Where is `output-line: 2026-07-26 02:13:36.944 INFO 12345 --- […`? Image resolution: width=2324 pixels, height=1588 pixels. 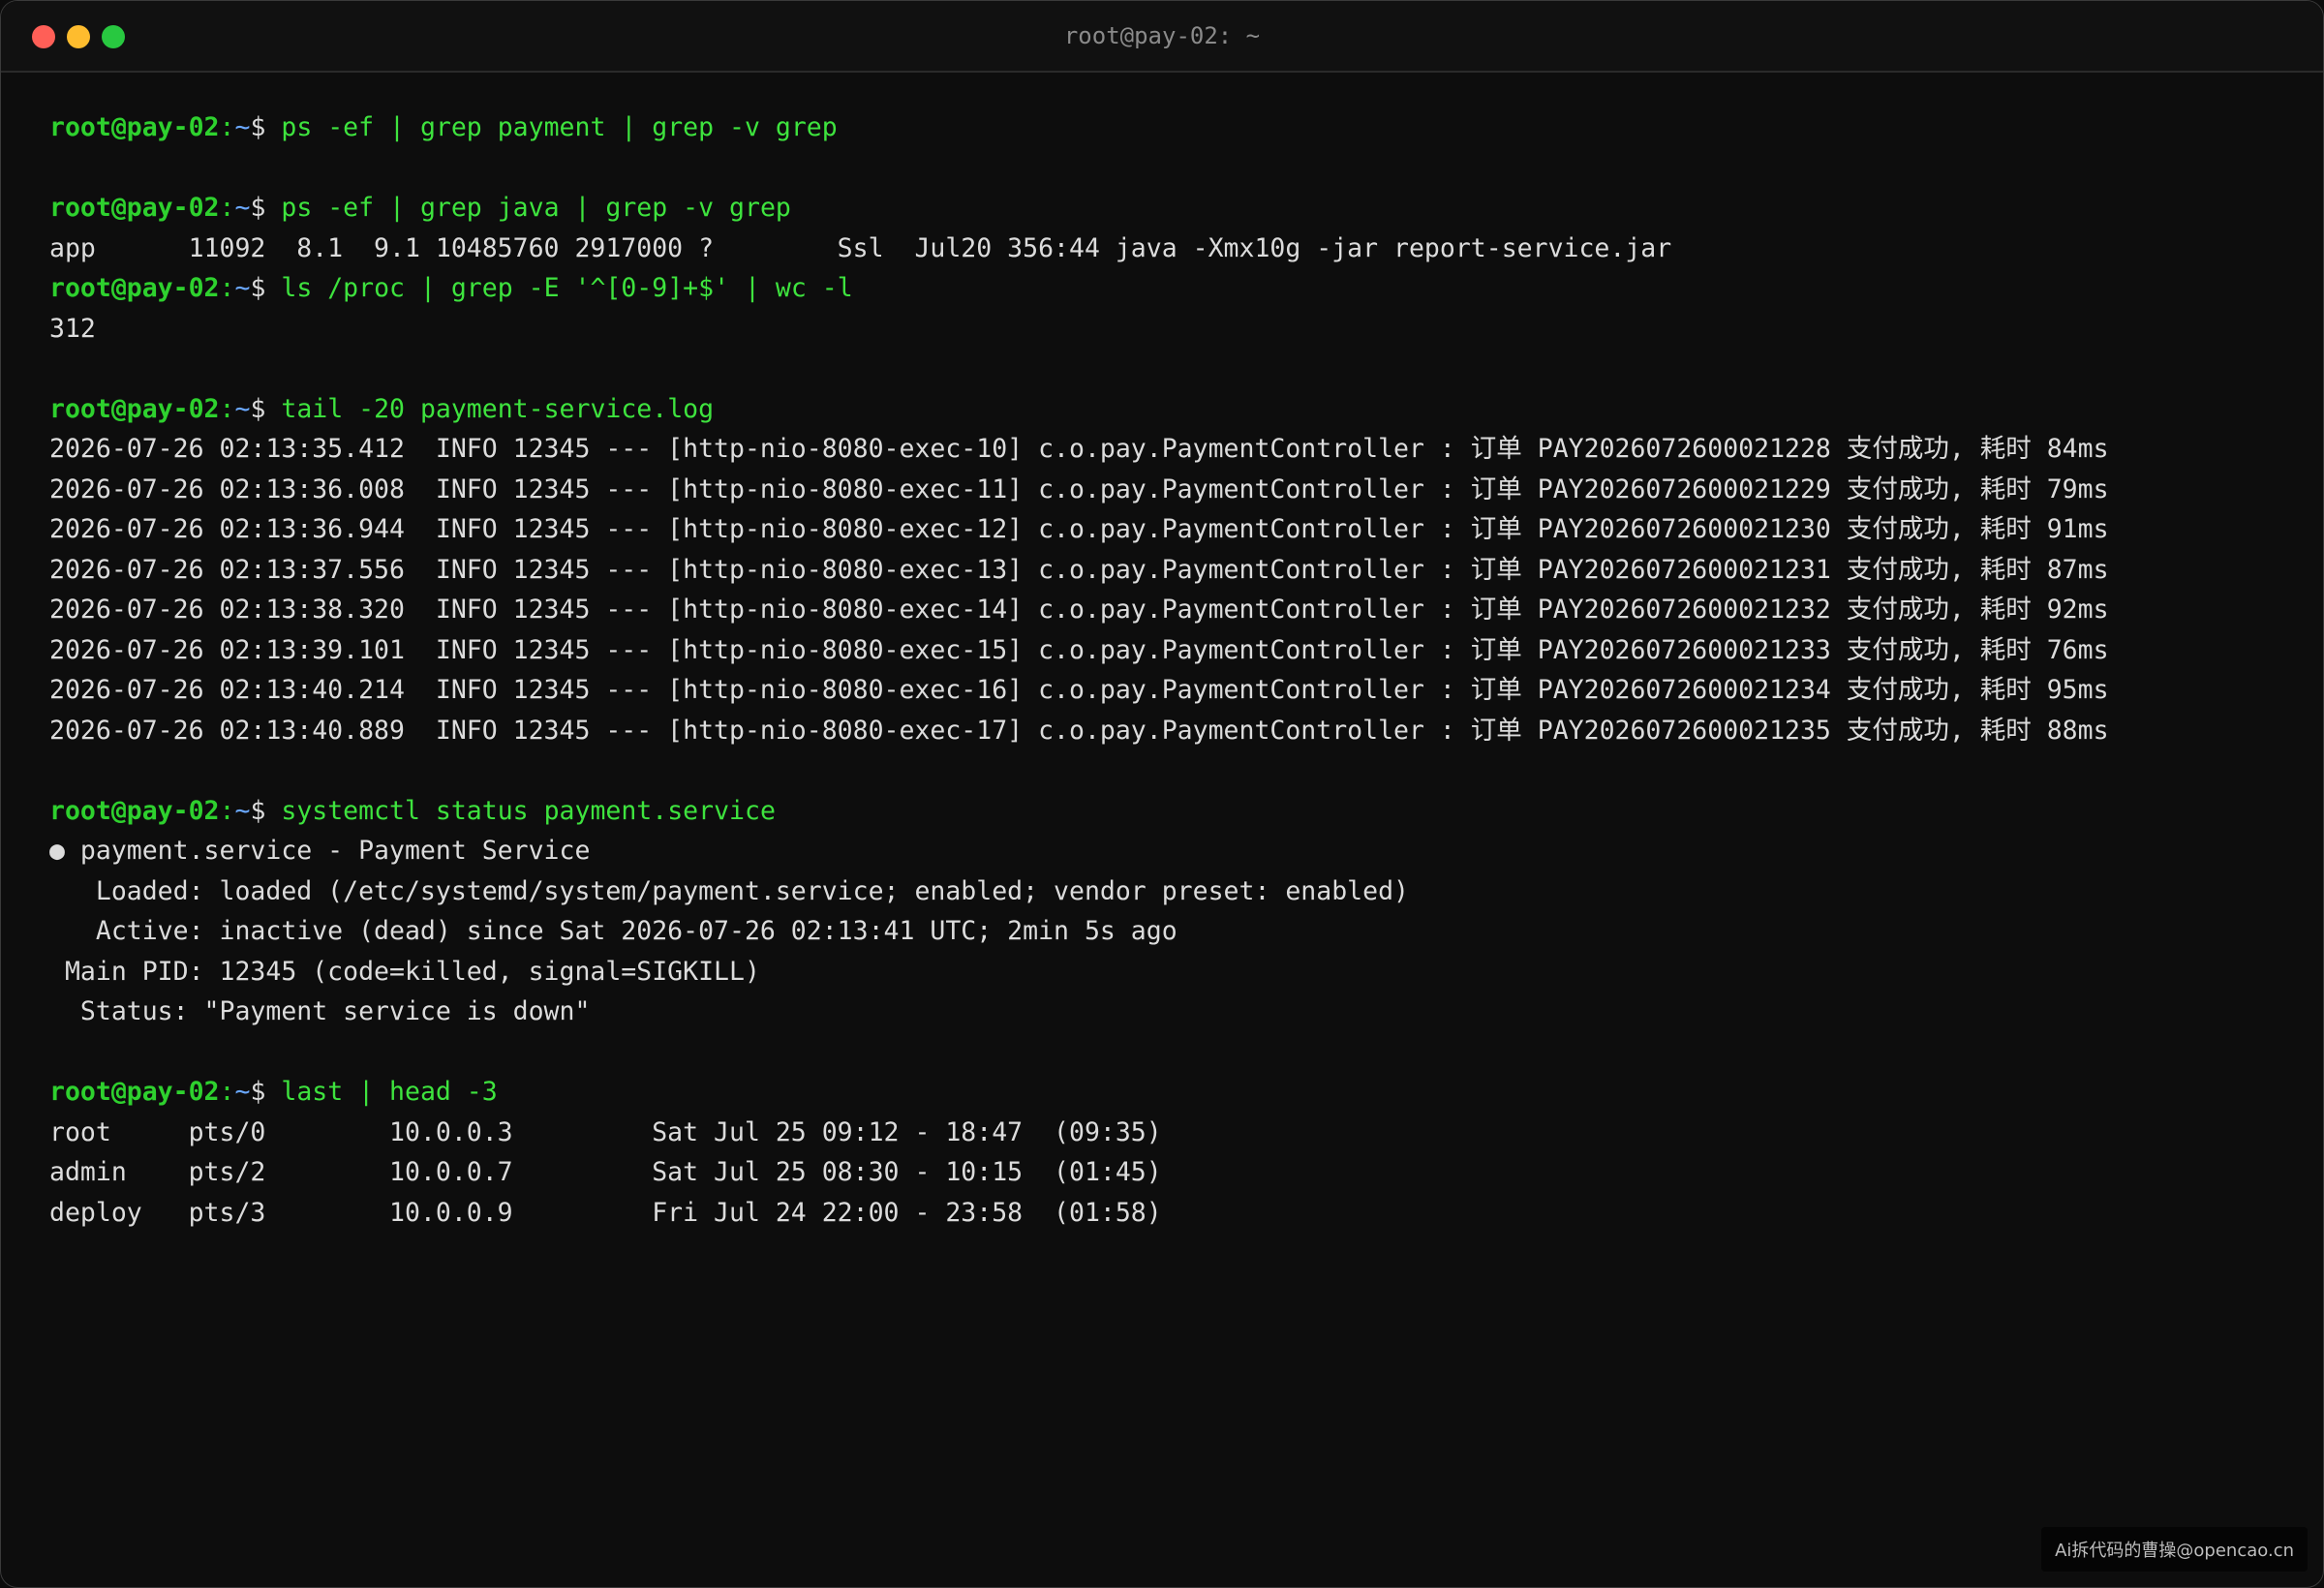 output-line: 2026-07-26 02:13:36.944 INFO 12345 --- [… is located at coordinates (1079, 529).